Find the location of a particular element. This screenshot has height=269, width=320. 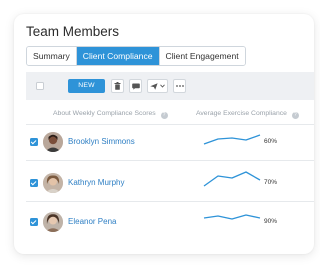

comment-icon is located at coordinates (135, 86).